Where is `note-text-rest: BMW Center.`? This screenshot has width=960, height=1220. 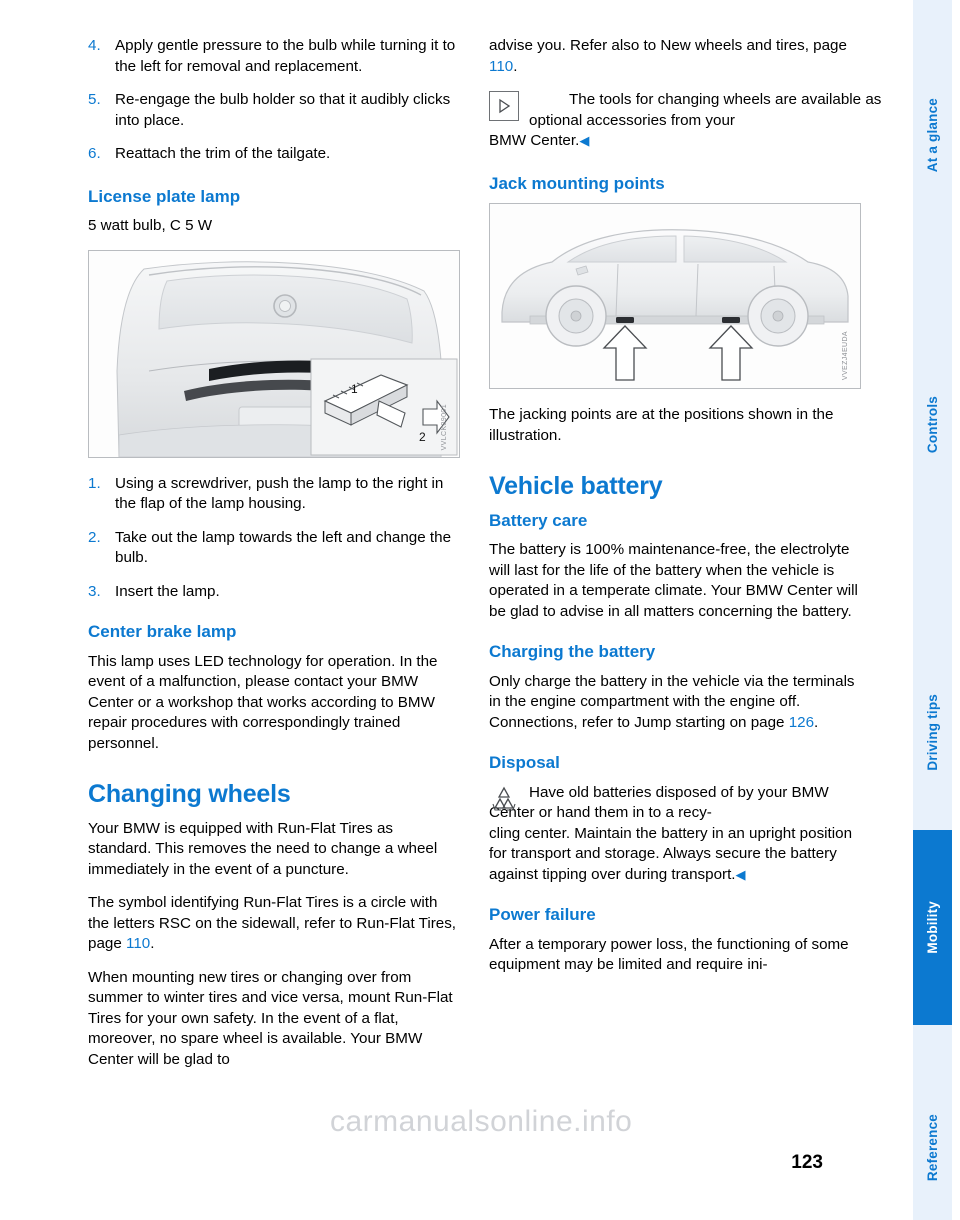
note-text-rest: BMW Center. is located at coordinates (534, 140).